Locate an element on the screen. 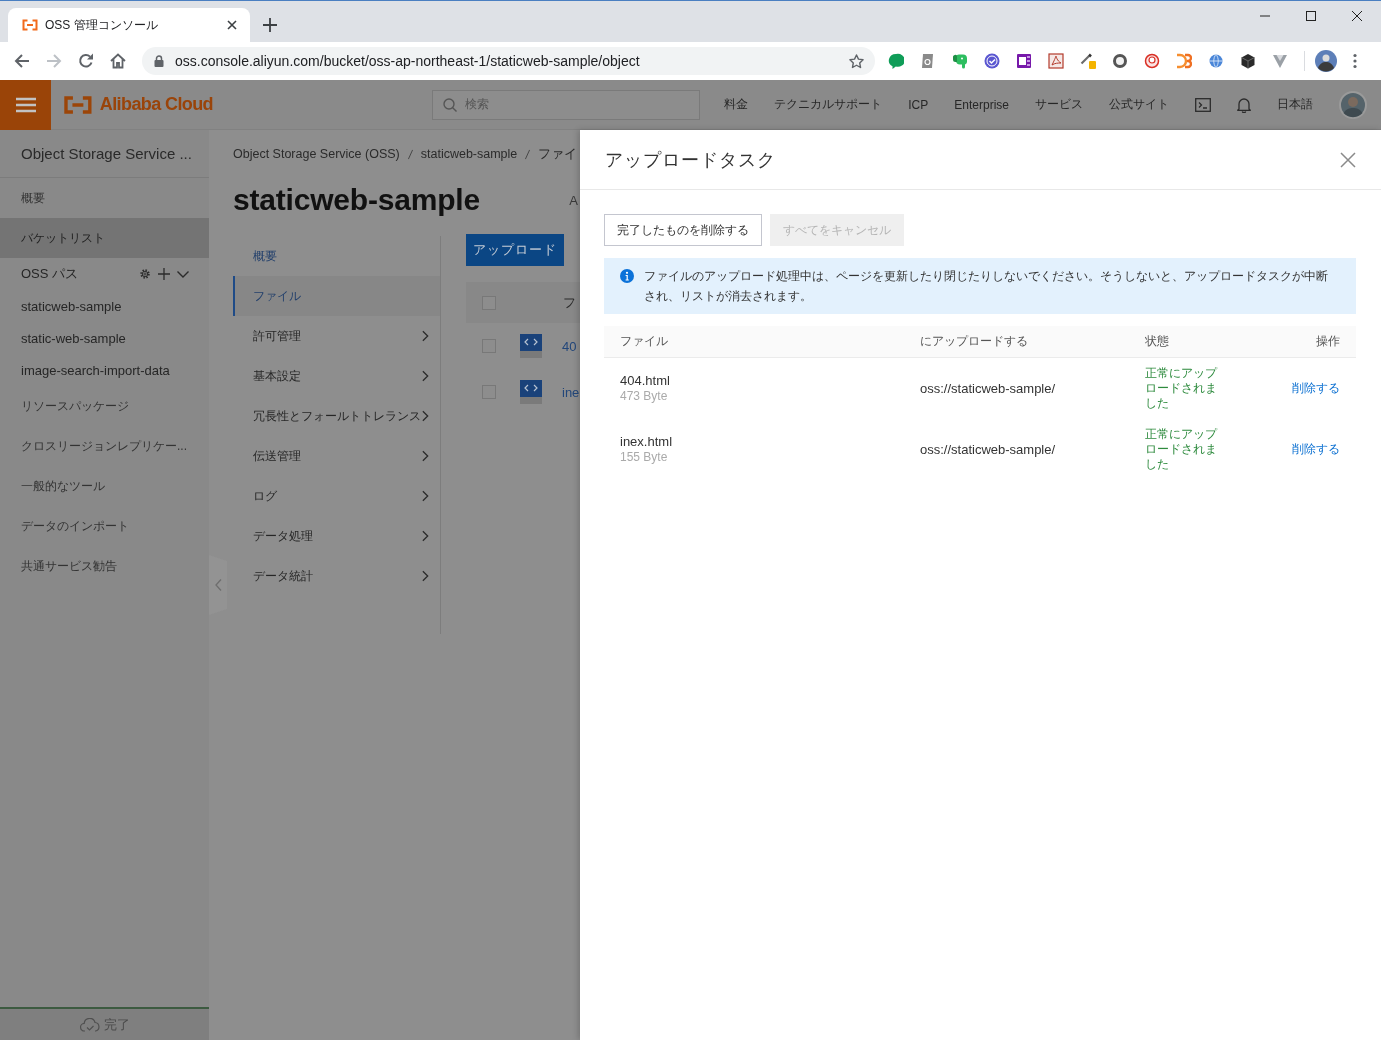 The image size is (1381, 1040). chat-bubble-icon is located at coordinates (896, 61).